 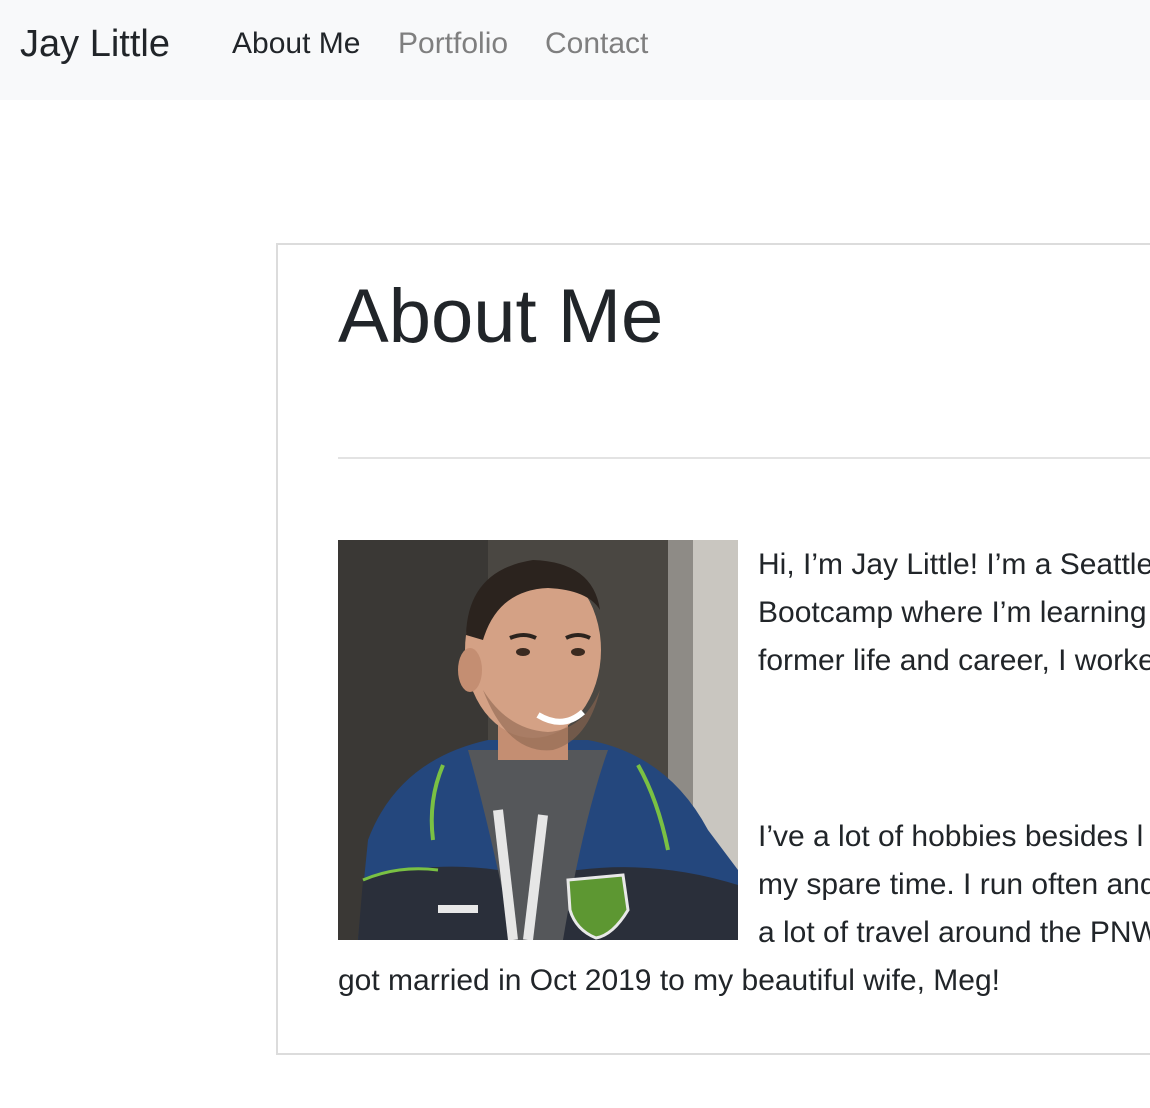 What do you see at coordinates (744, 458) in the screenshot?
I see `divider` at bounding box center [744, 458].